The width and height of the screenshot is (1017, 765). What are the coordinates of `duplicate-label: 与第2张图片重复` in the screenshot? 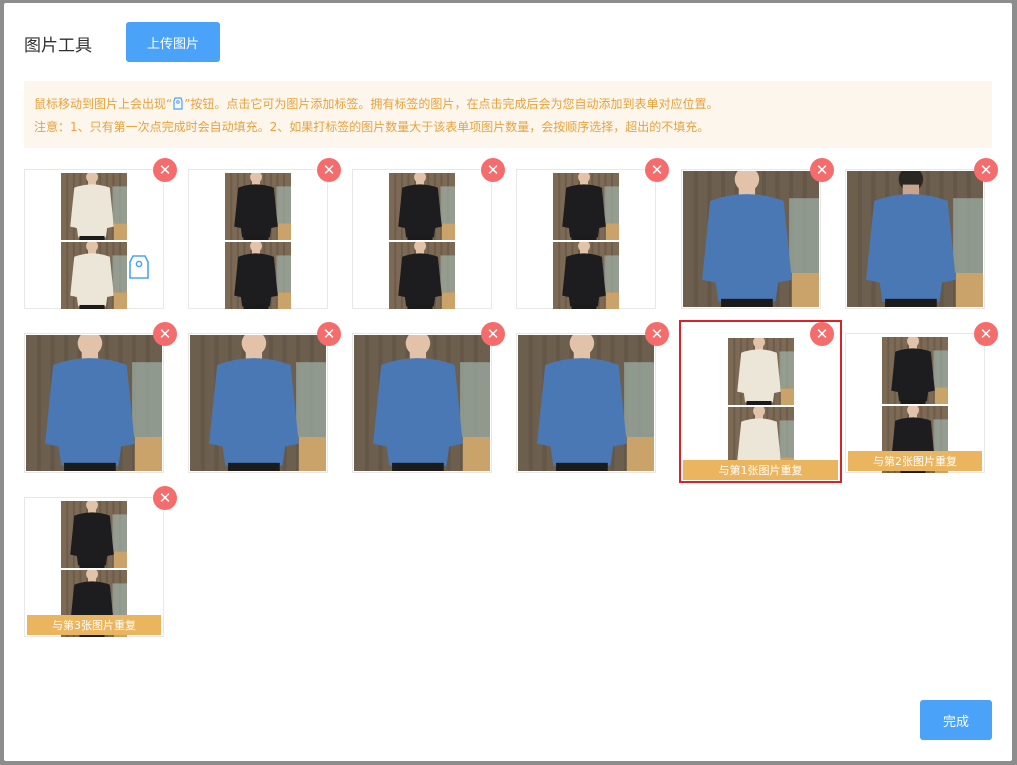 It's located at (915, 461).